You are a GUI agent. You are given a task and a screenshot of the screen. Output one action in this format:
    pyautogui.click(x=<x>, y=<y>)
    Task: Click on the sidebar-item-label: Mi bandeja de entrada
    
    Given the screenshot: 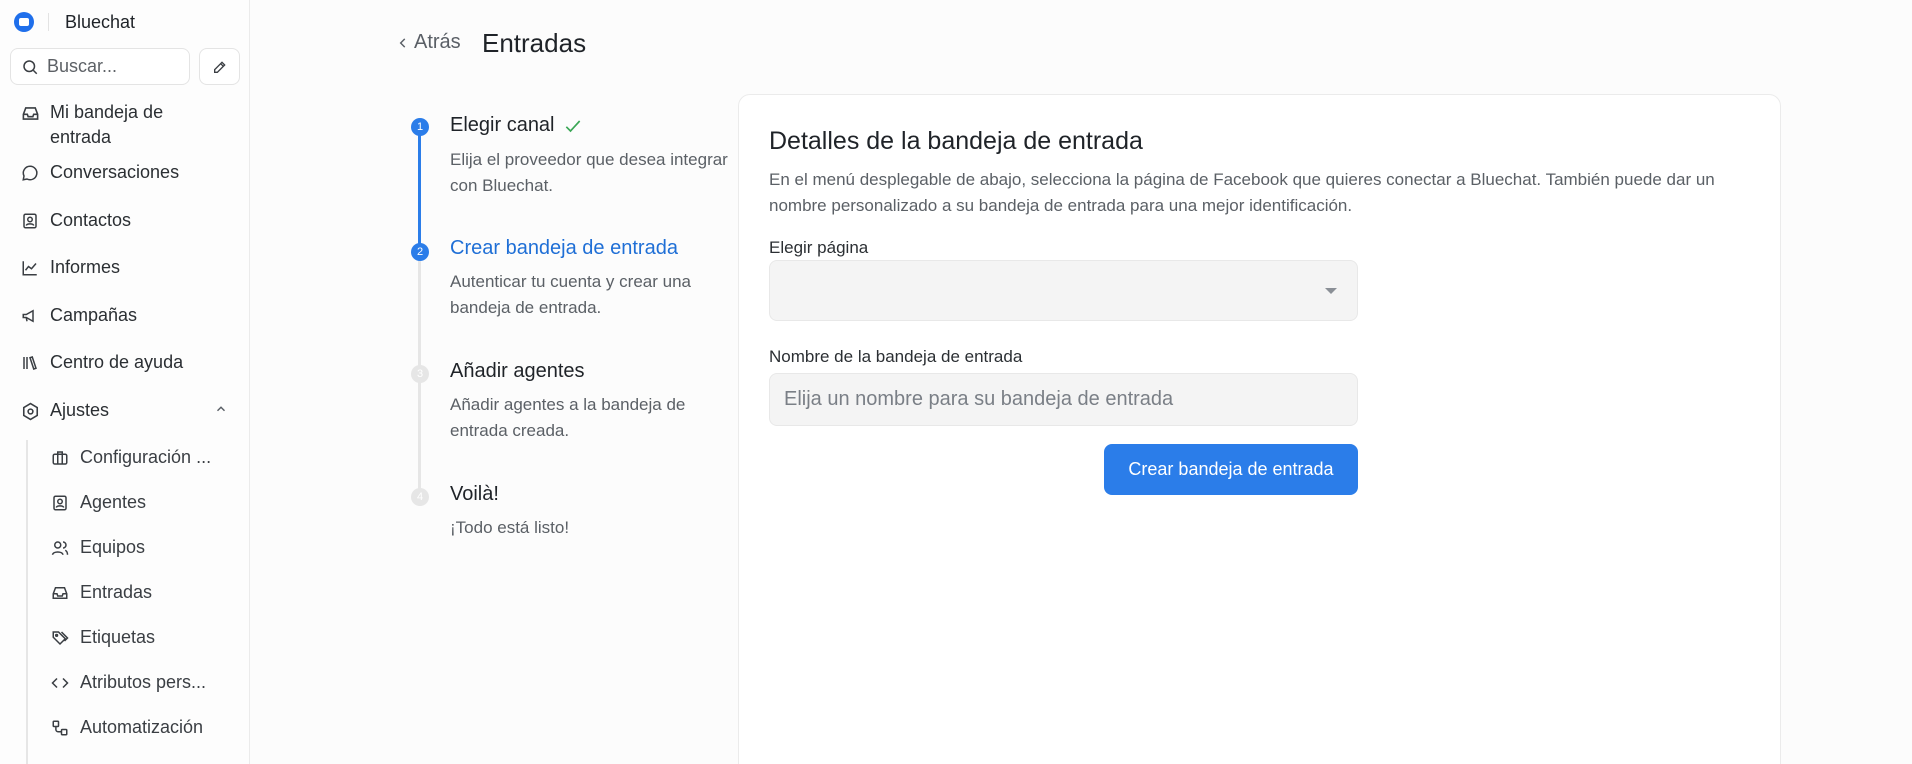 What is the action you would take?
    pyautogui.click(x=107, y=124)
    